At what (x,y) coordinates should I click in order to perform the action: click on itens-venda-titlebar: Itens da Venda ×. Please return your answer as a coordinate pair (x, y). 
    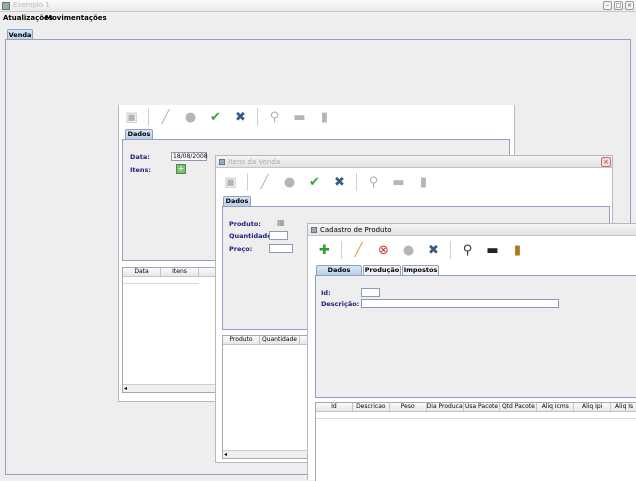
    Looking at the image, I should click on (414, 162).